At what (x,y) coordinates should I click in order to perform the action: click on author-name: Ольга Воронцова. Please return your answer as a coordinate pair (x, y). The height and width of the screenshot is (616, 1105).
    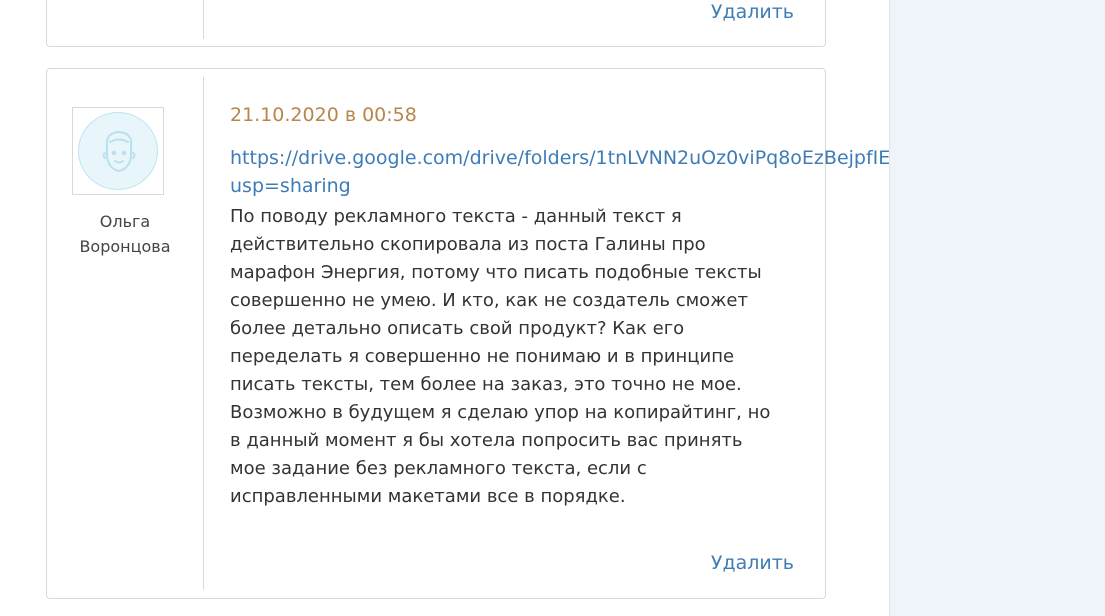
    Looking at the image, I should click on (125, 234).